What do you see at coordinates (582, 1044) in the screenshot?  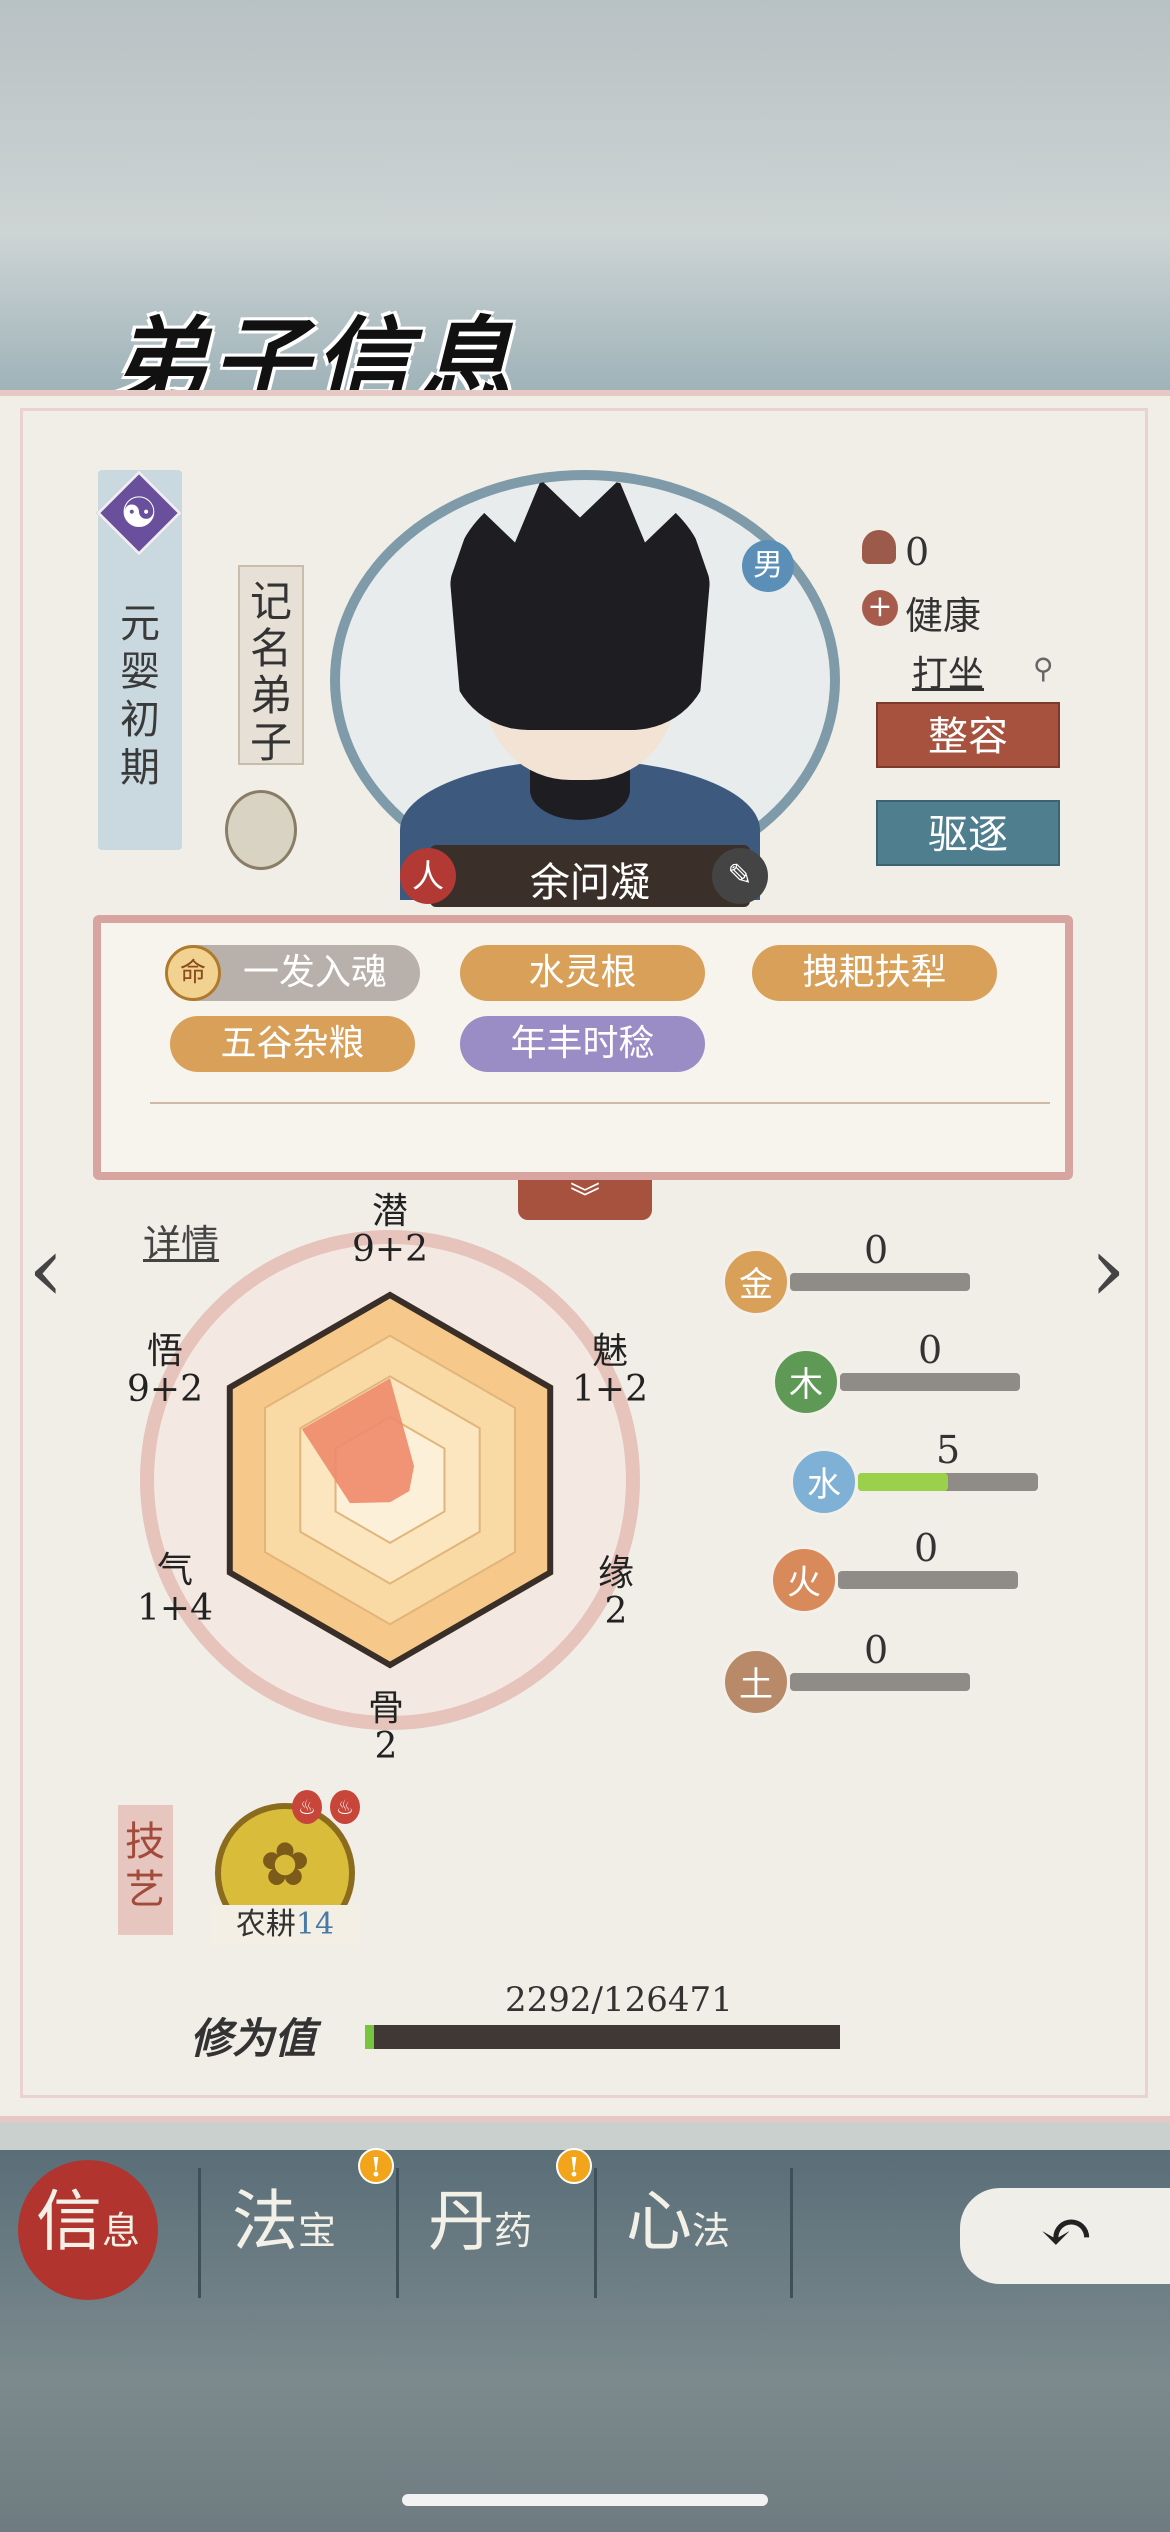 I see `trait-tag: 年丰时稔` at bounding box center [582, 1044].